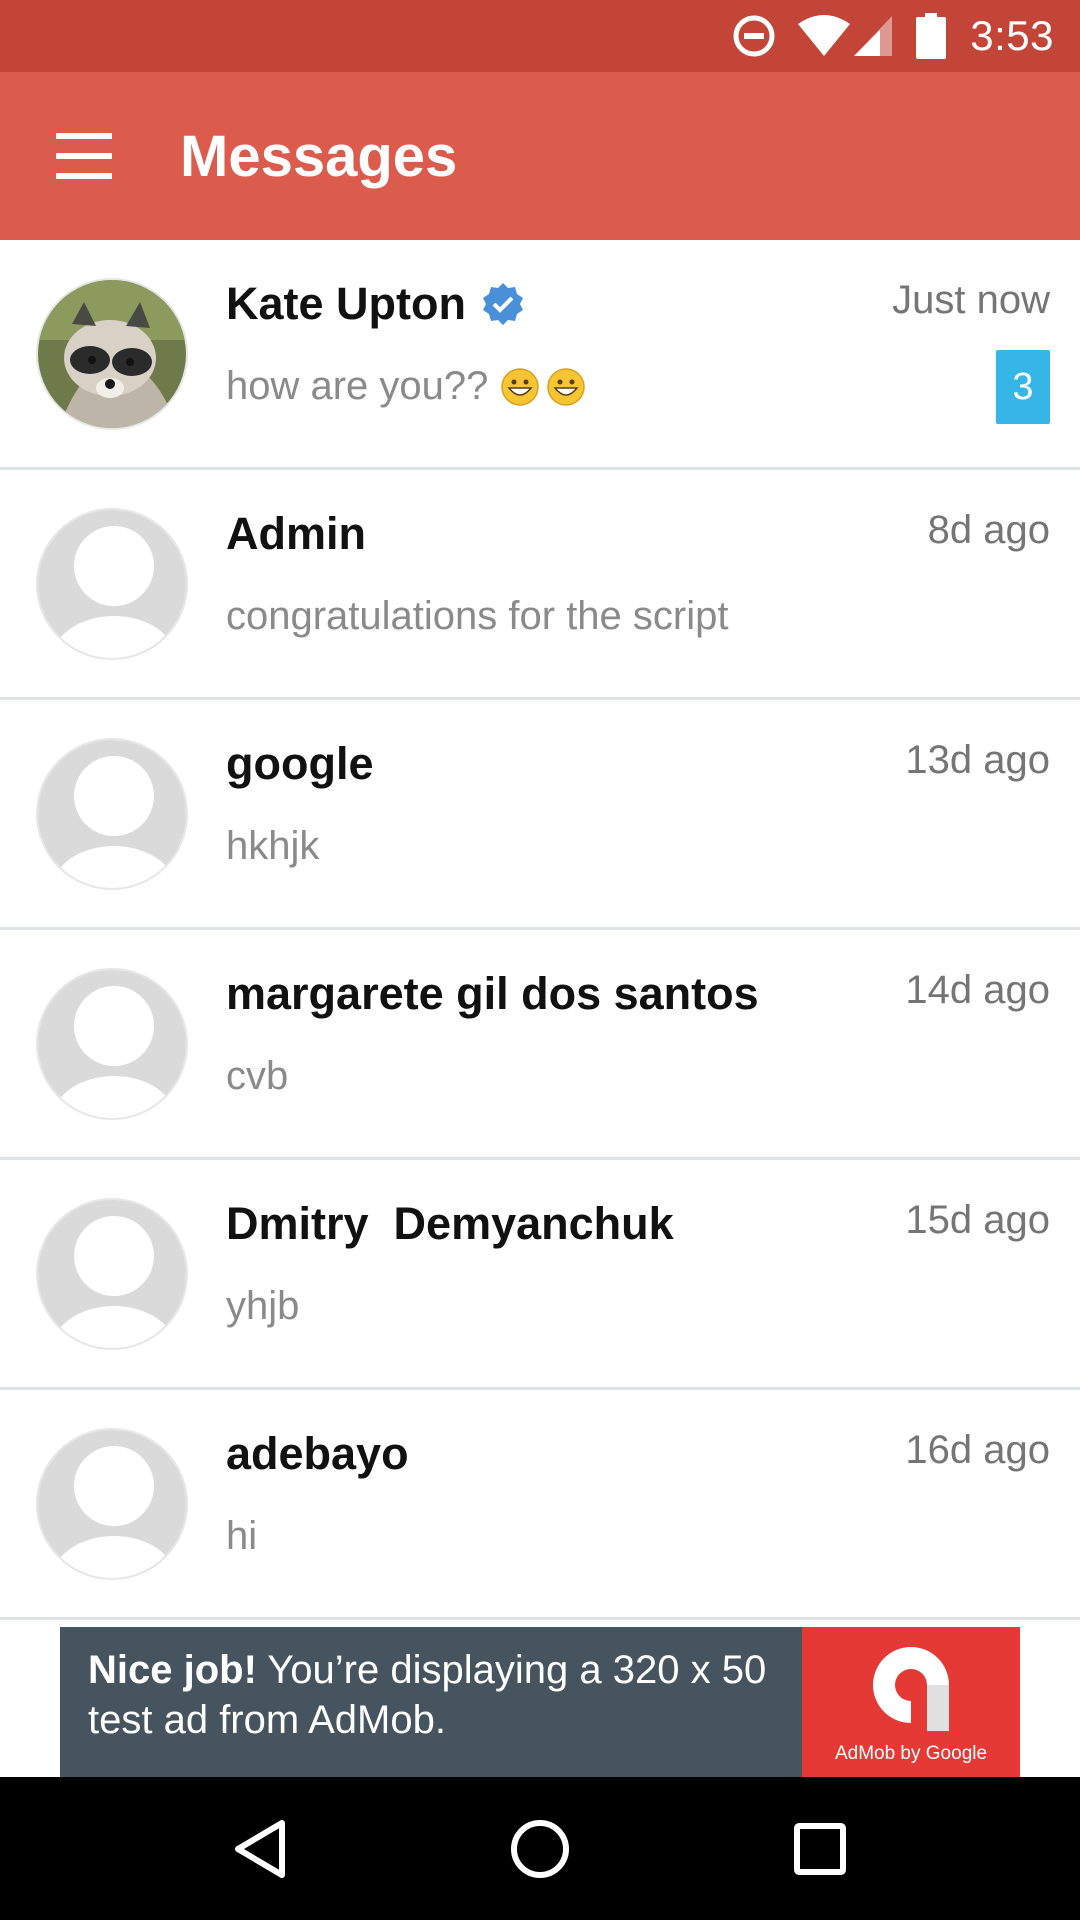  What do you see at coordinates (540, 1505) in the screenshot?
I see `conversation-row: adebayo 16d ago hi` at bounding box center [540, 1505].